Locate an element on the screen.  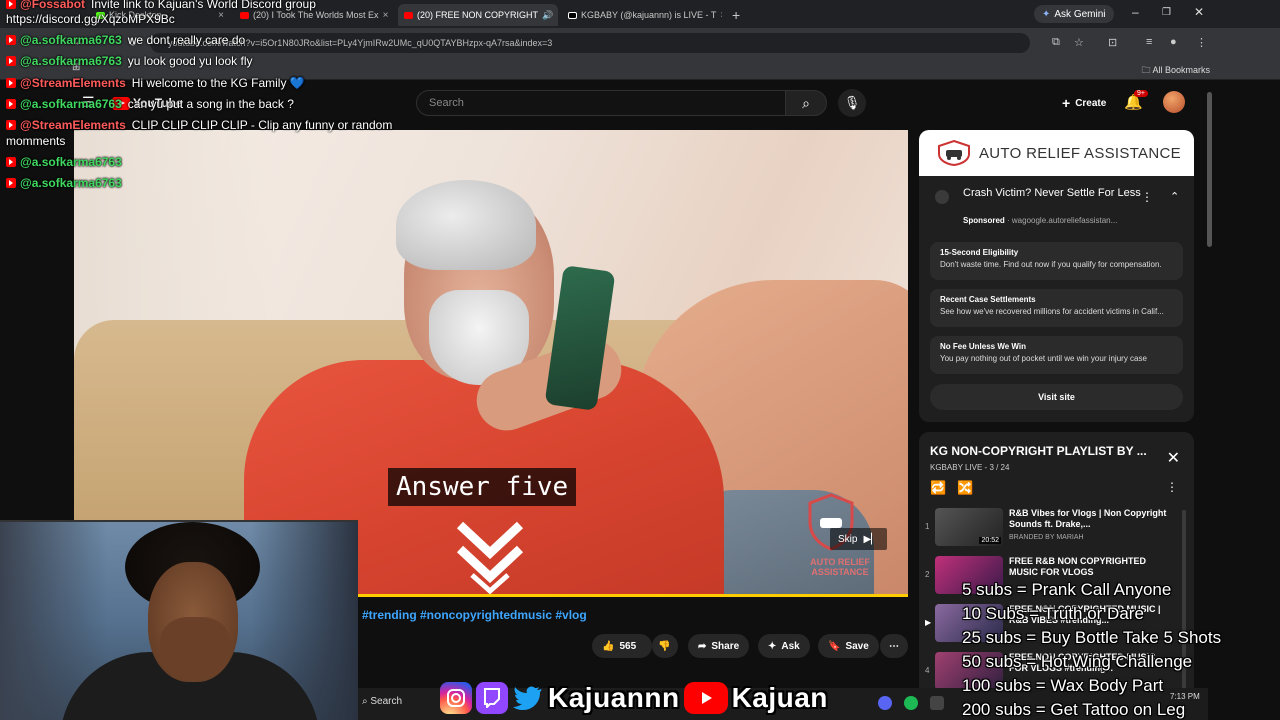
dislike-button: 👎 is located at coordinates (665, 646).